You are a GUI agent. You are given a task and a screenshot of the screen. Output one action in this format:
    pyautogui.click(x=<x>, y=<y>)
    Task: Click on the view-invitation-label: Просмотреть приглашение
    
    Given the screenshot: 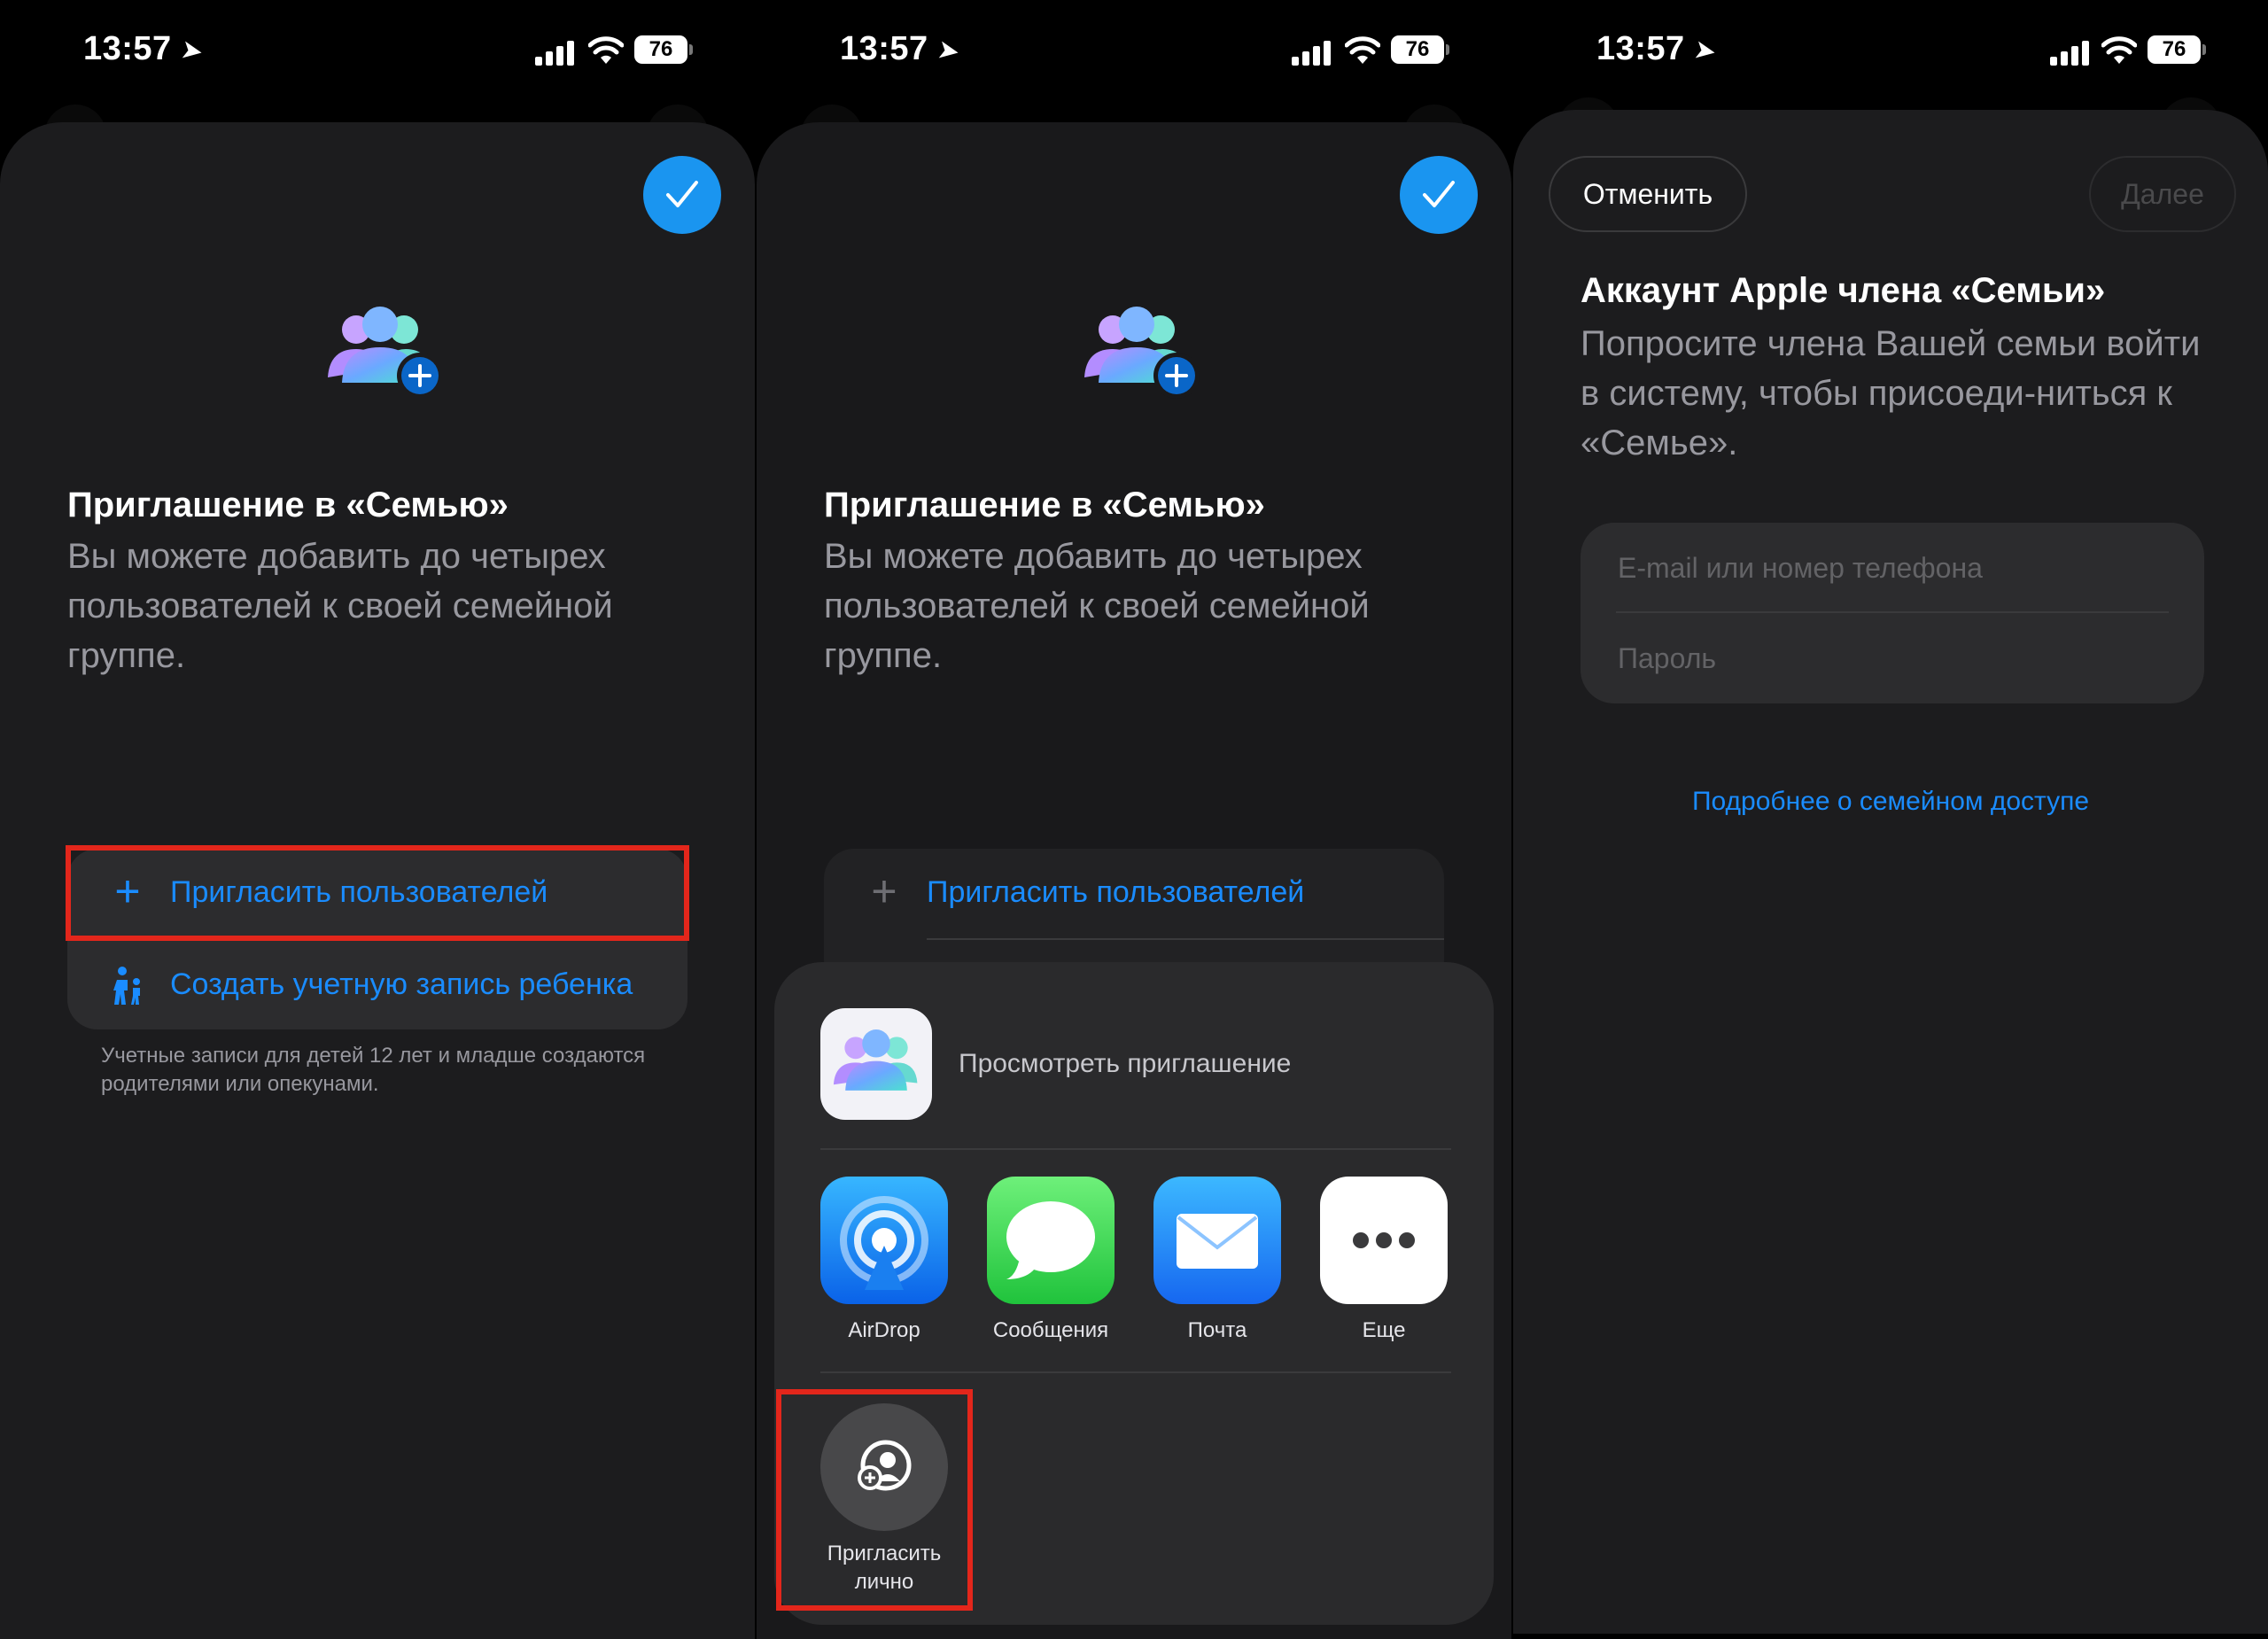 What is the action you would take?
    pyautogui.click(x=1125, y=1064)
    